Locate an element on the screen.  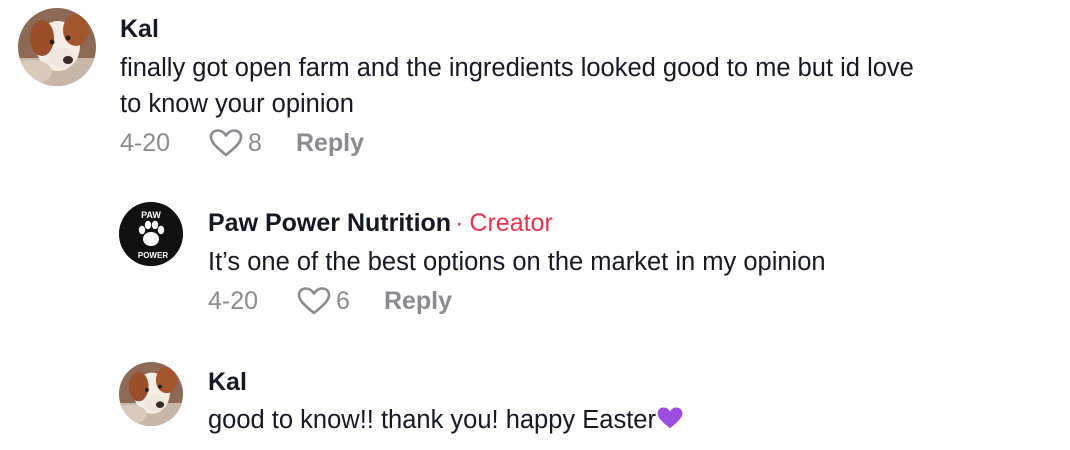
creator-username-row: Paw Power Nutrition · Creator is located at coordinates (380, 223).